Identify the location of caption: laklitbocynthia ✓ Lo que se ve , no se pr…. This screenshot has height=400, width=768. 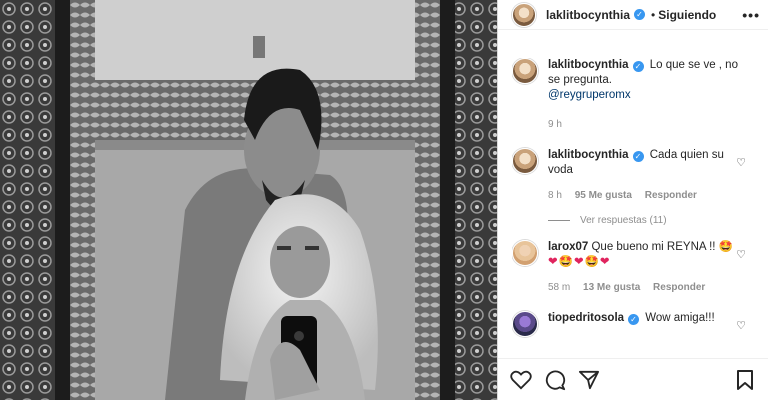
(636, 95).